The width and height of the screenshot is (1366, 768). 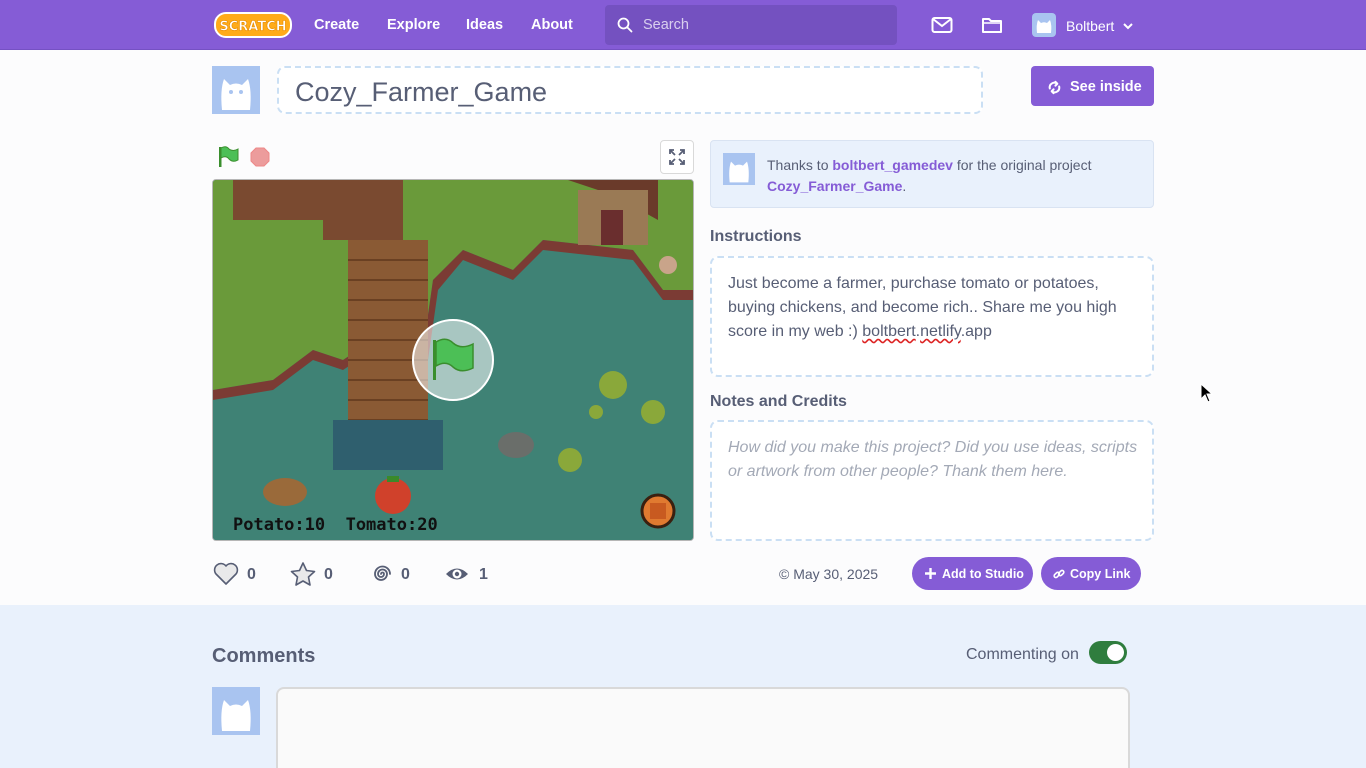 I want to click on search-input, so click(x=763, y=25).